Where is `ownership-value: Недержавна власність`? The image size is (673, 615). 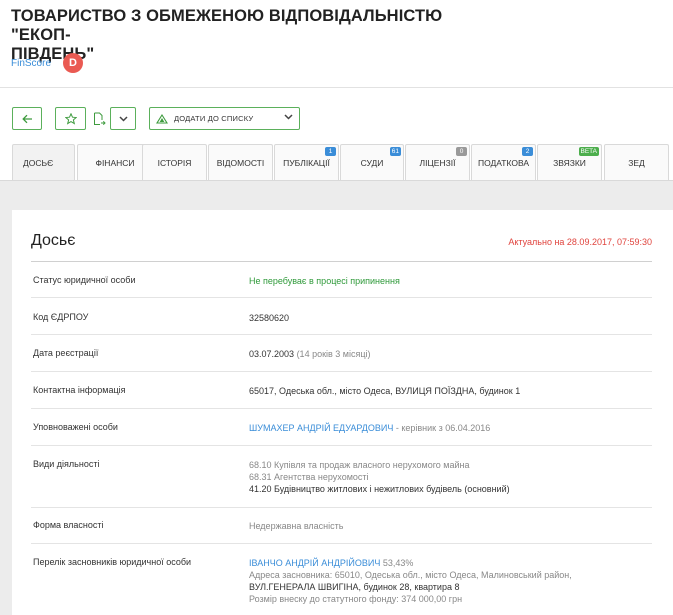 ownership-value: Недержавна власність is located at coordinates (296, 526).